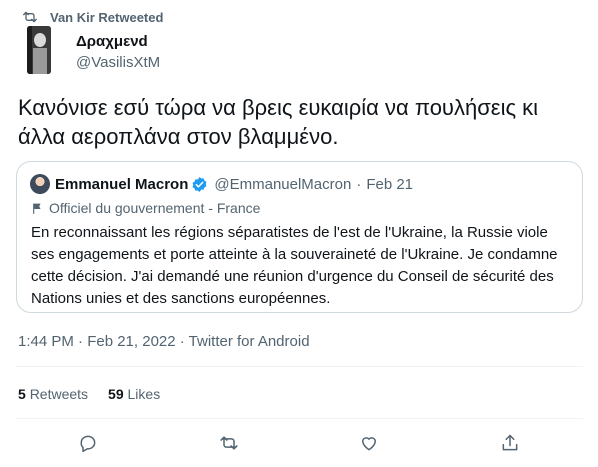 The height and width of the screenshot is (467, 598). I want to click on likes-stat: 59 Likes, so click(134, 394).